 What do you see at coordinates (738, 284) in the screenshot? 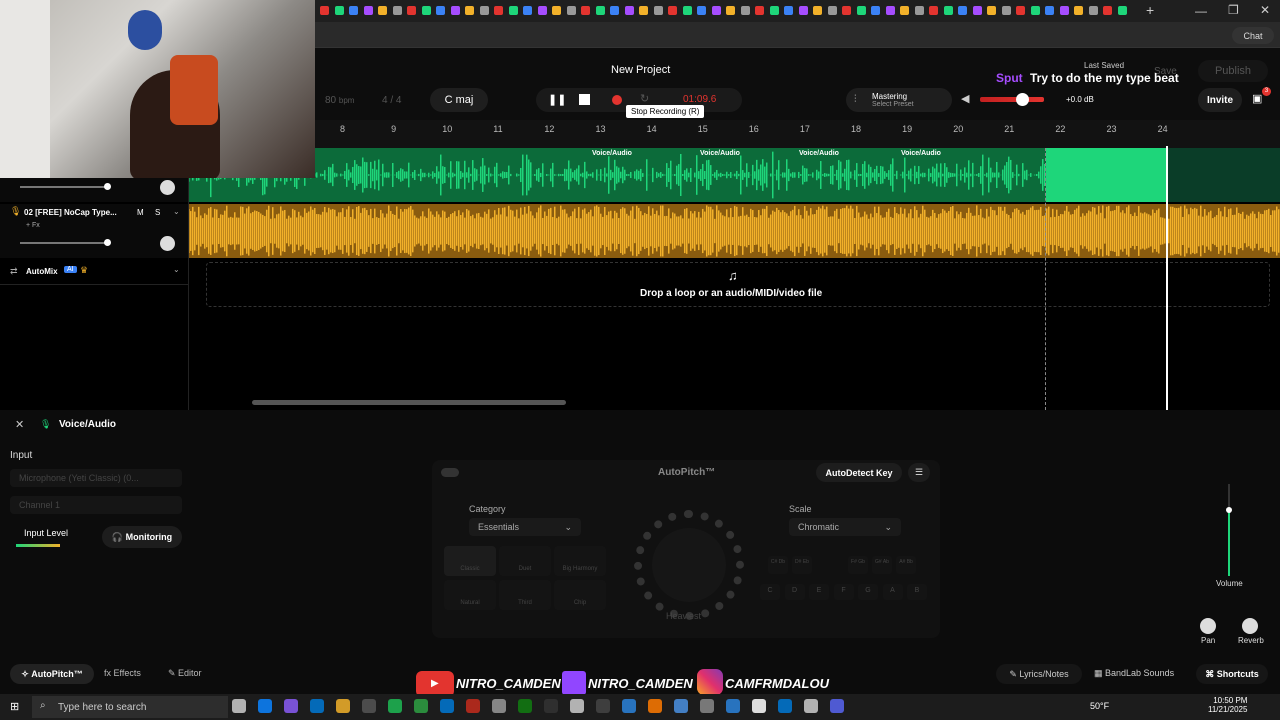
I see `drop-zone` at bounding box center [738, 284].